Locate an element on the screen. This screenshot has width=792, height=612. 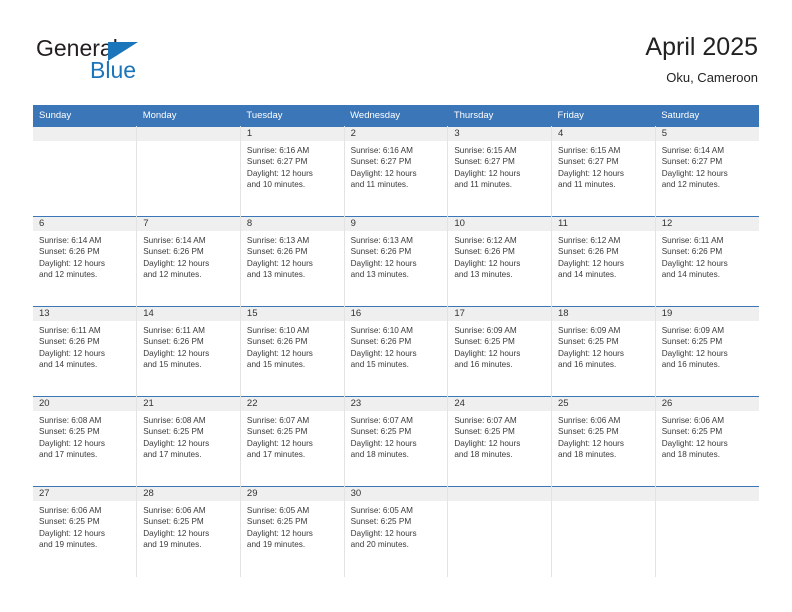
sunrise-text: Sunrise: 6:09 AM is located at coordinates (485, 330).